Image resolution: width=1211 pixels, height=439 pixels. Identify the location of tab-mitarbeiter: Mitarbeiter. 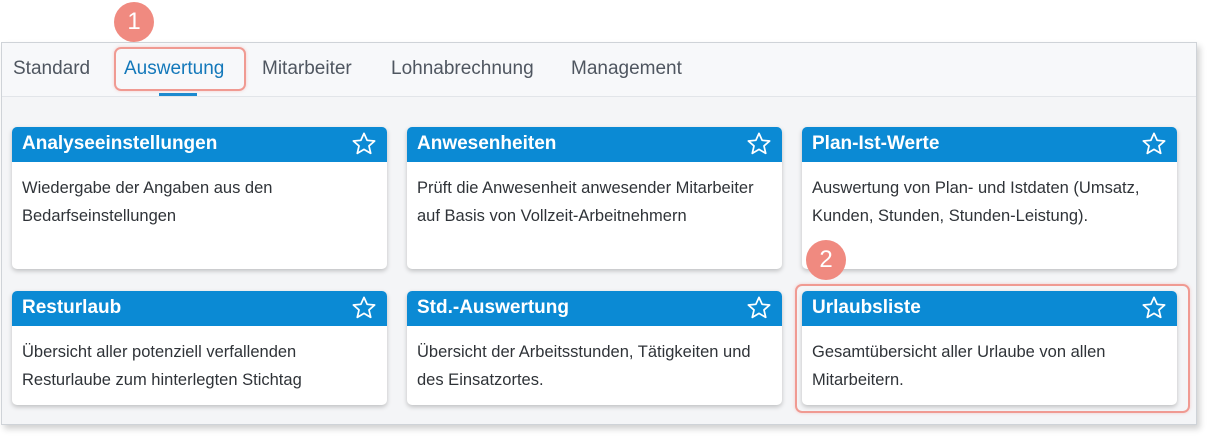
(307, 69).